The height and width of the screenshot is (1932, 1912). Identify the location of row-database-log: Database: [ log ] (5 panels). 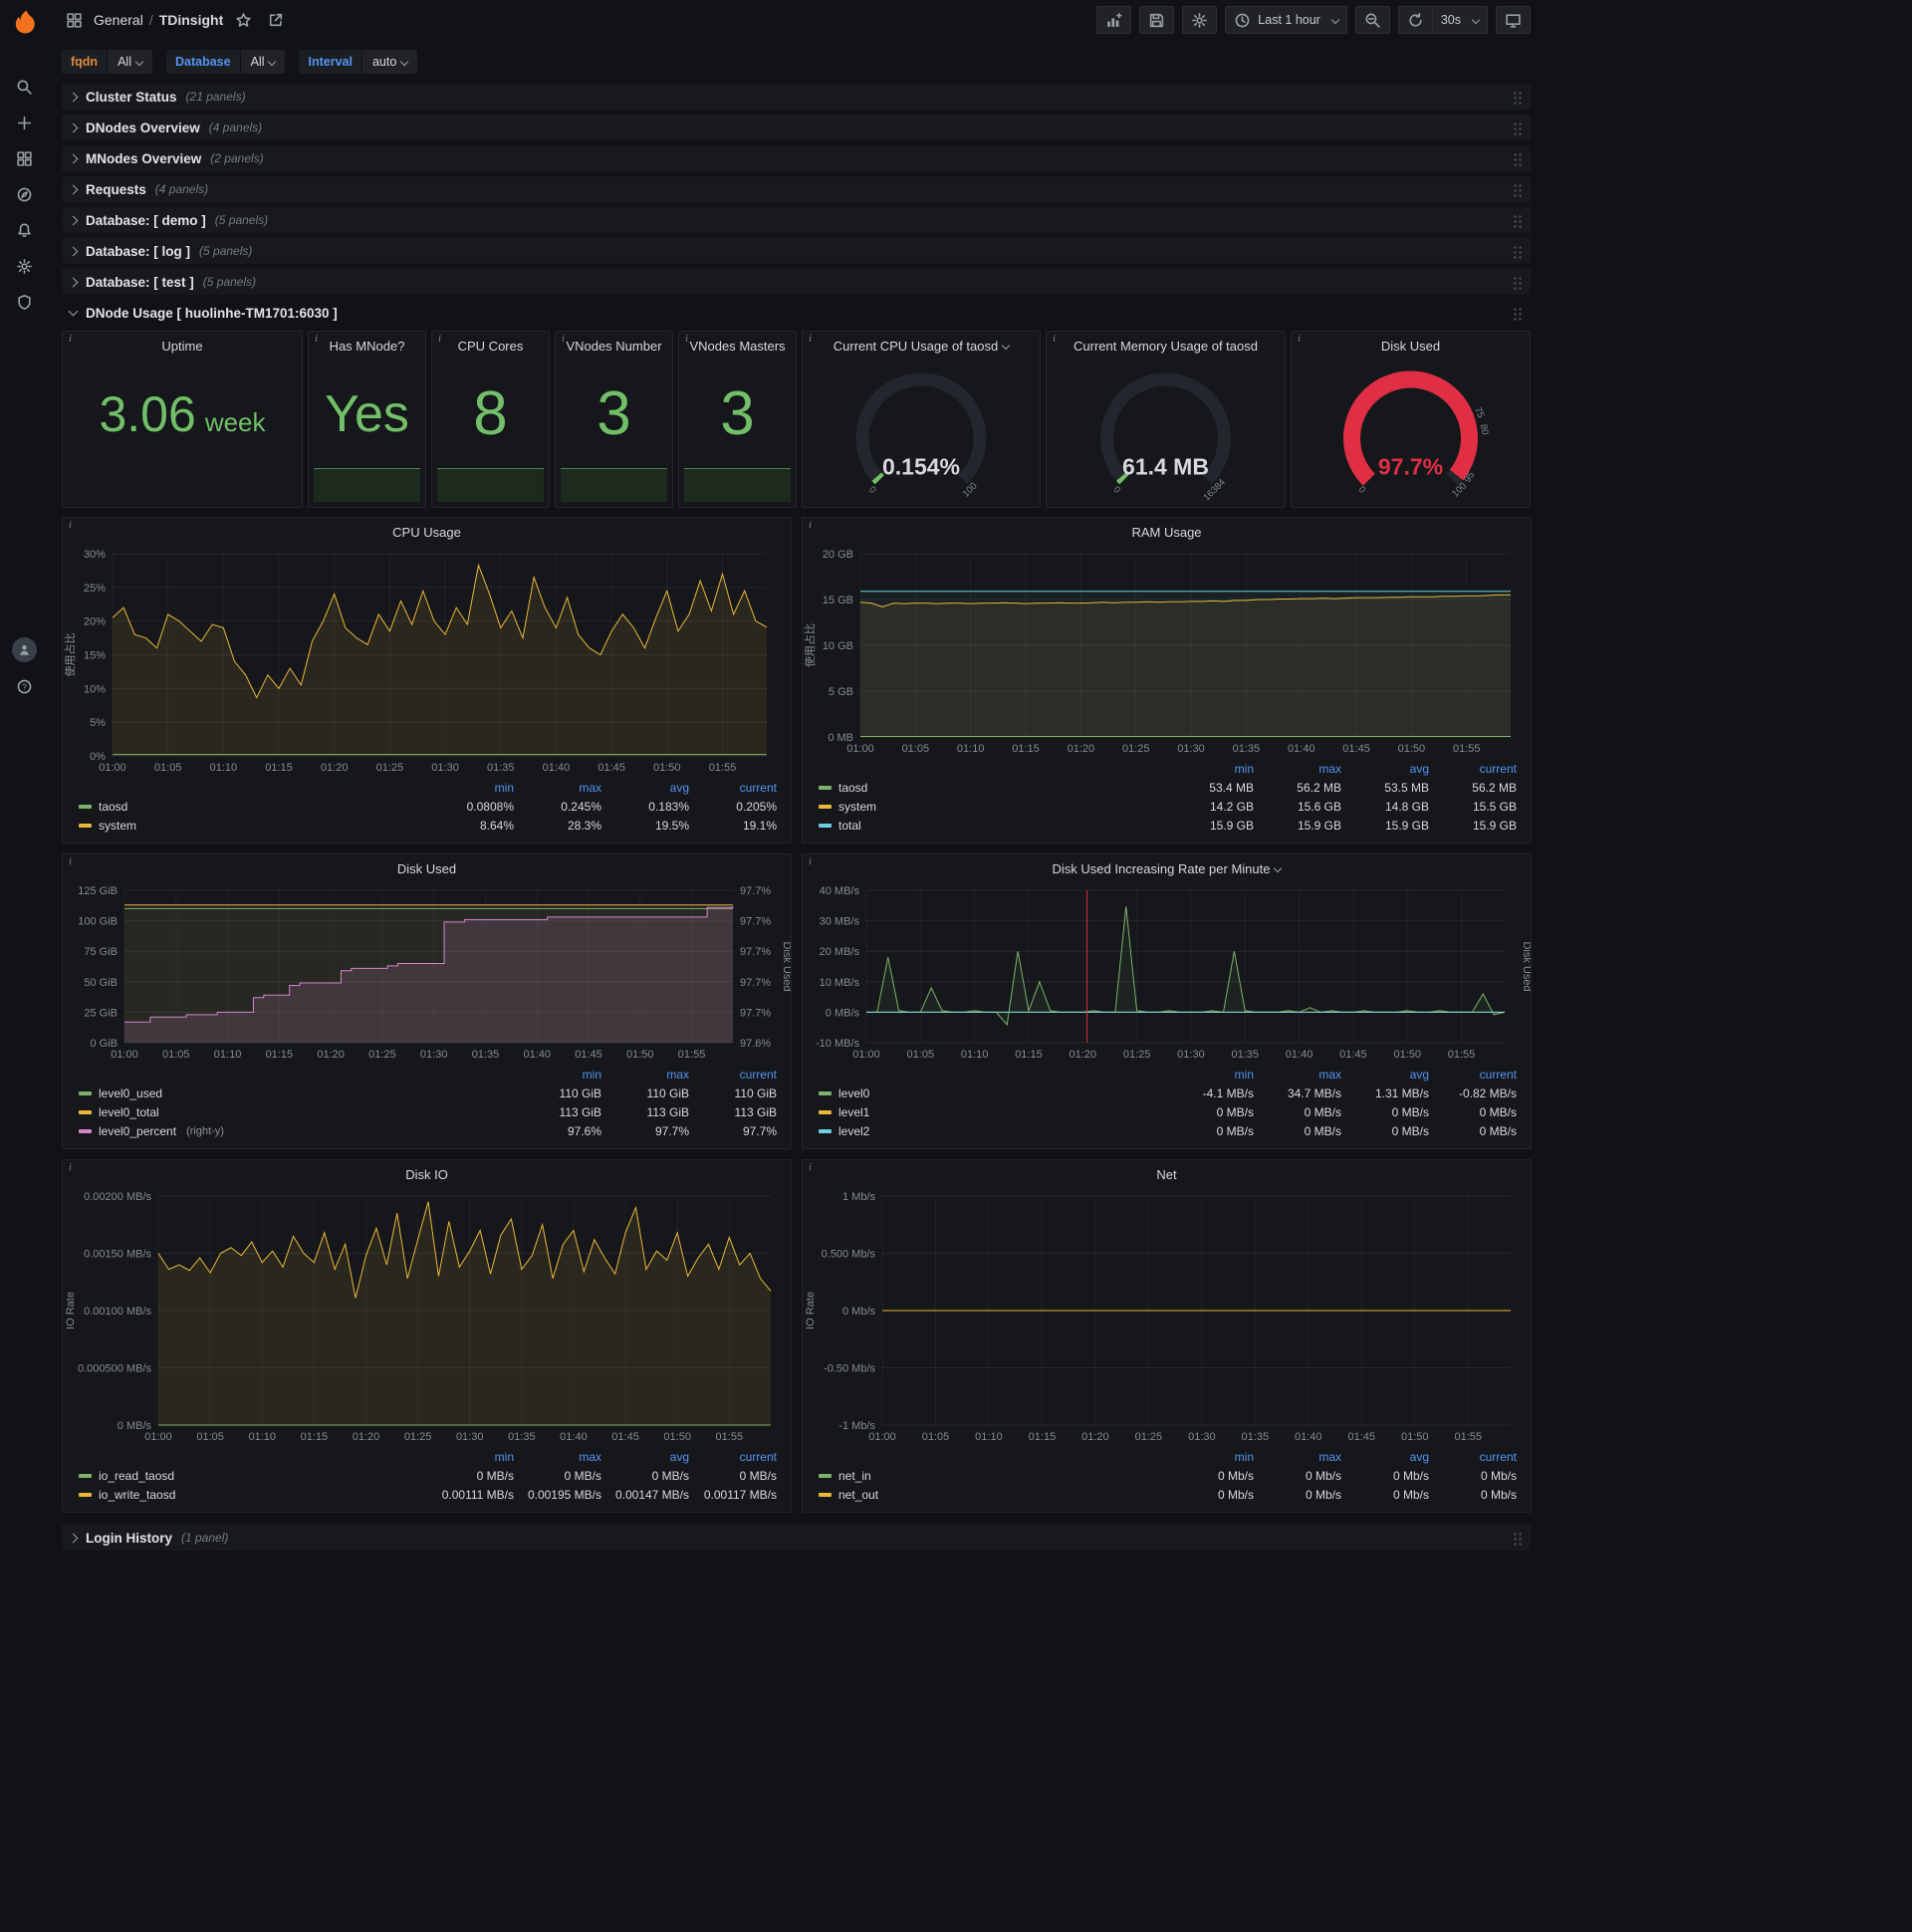
(796, 251).